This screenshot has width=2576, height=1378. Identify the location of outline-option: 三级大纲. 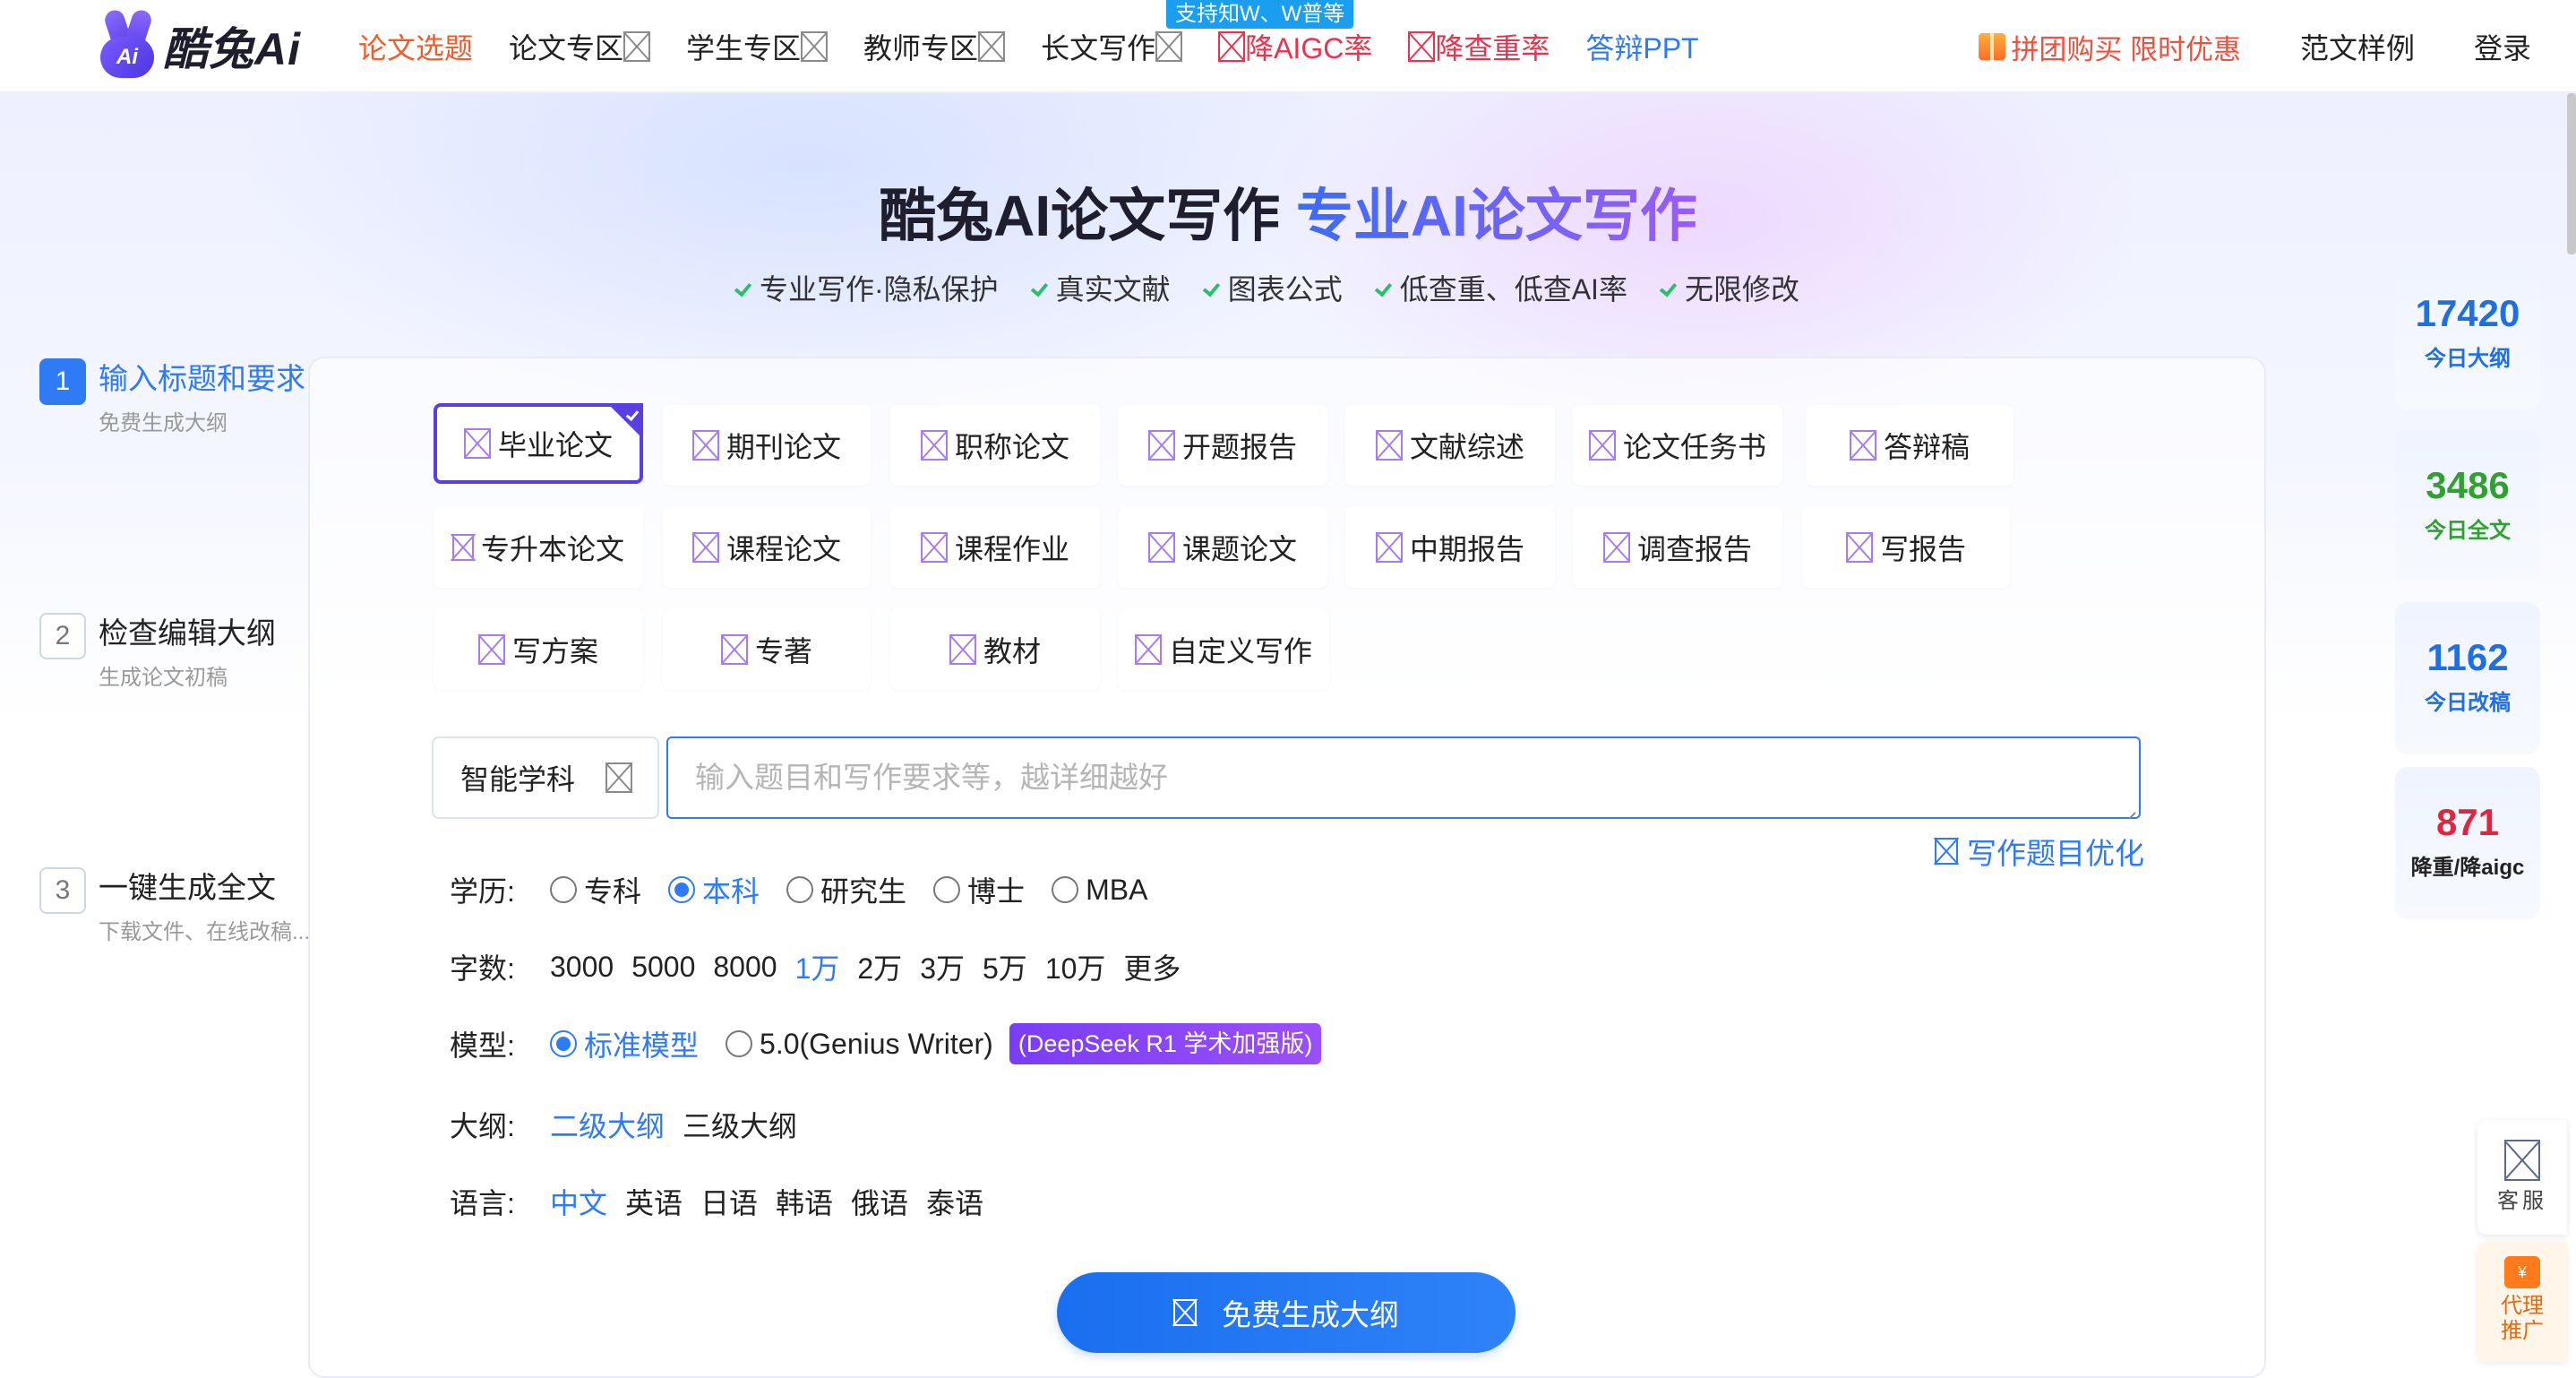
(740, 1124).